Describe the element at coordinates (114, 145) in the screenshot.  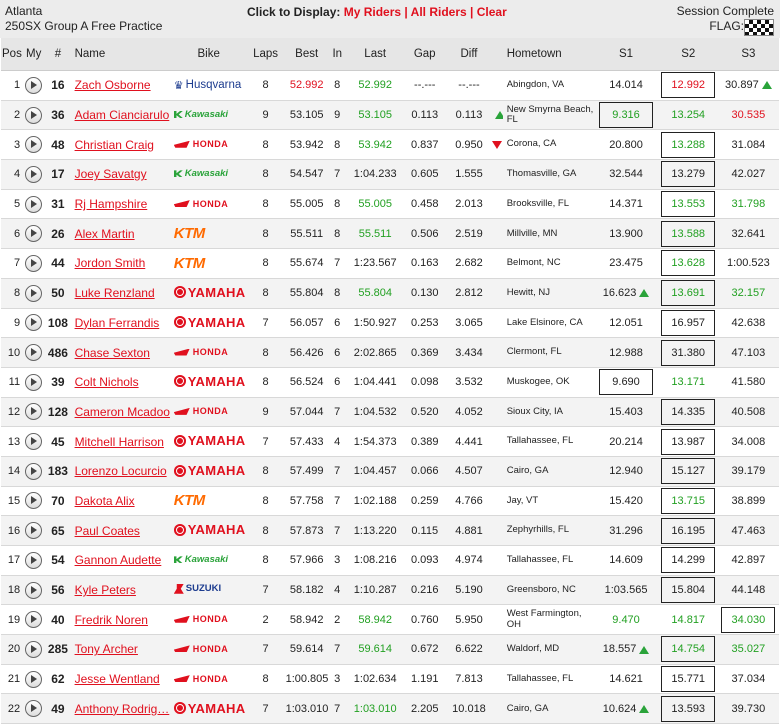
I see `rider-name-link: Christian Craig` at that location.